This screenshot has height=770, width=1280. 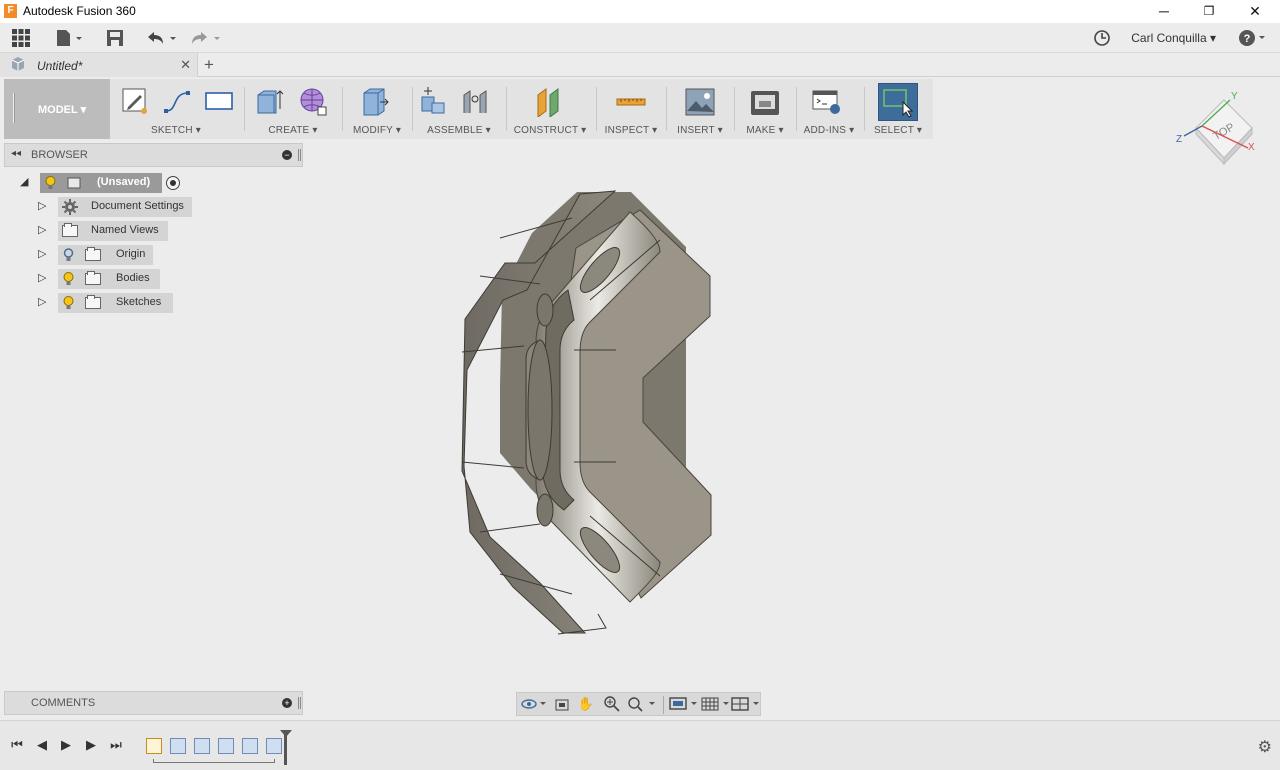 What do you see at coordinates (214, 761) in the screenshot?
I see `timeline-track` at bounding box center [214, 761].